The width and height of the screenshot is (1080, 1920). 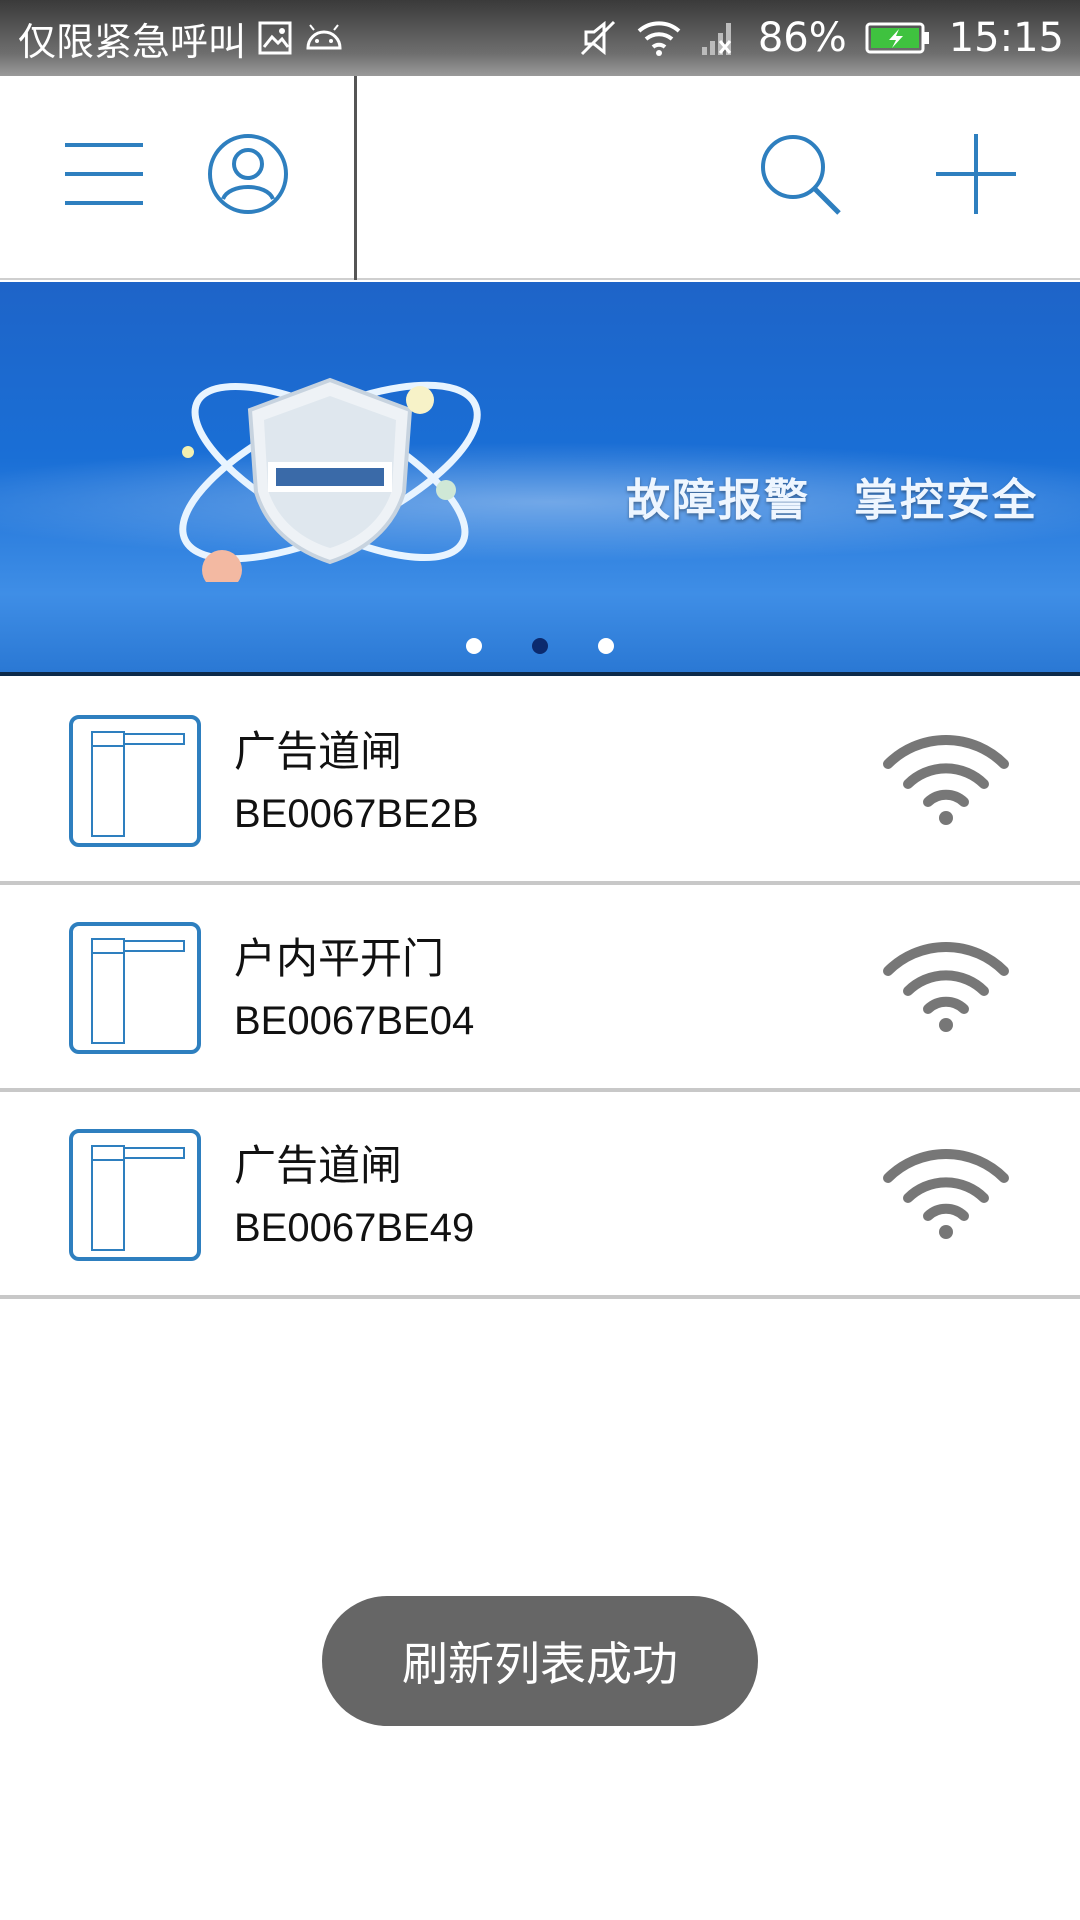 What do you see at coordinates (355, 178) in the screenshot?
I see `toolbar-divider` at bounding box center [355, 178].